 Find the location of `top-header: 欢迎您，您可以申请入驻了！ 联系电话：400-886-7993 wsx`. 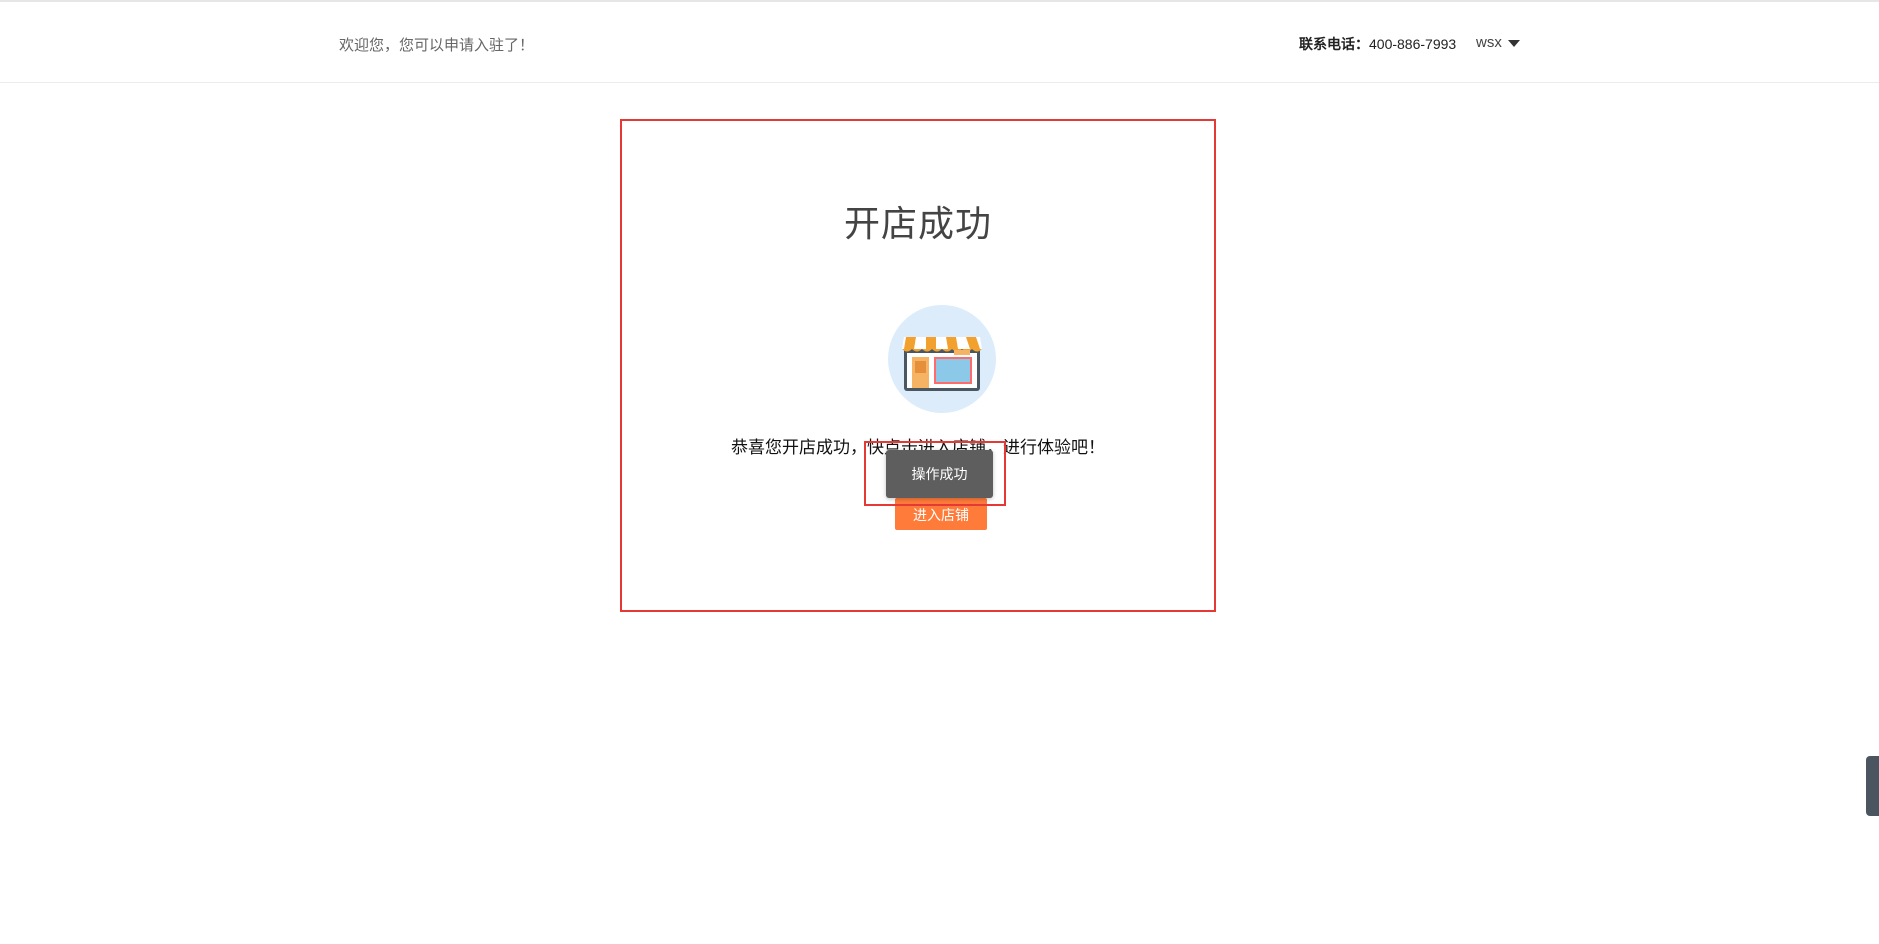

top-header: 欢迎您，您可以申请入驻了！ 联系电话：400-886-7993 wsx is located at coordinates (939, 42).